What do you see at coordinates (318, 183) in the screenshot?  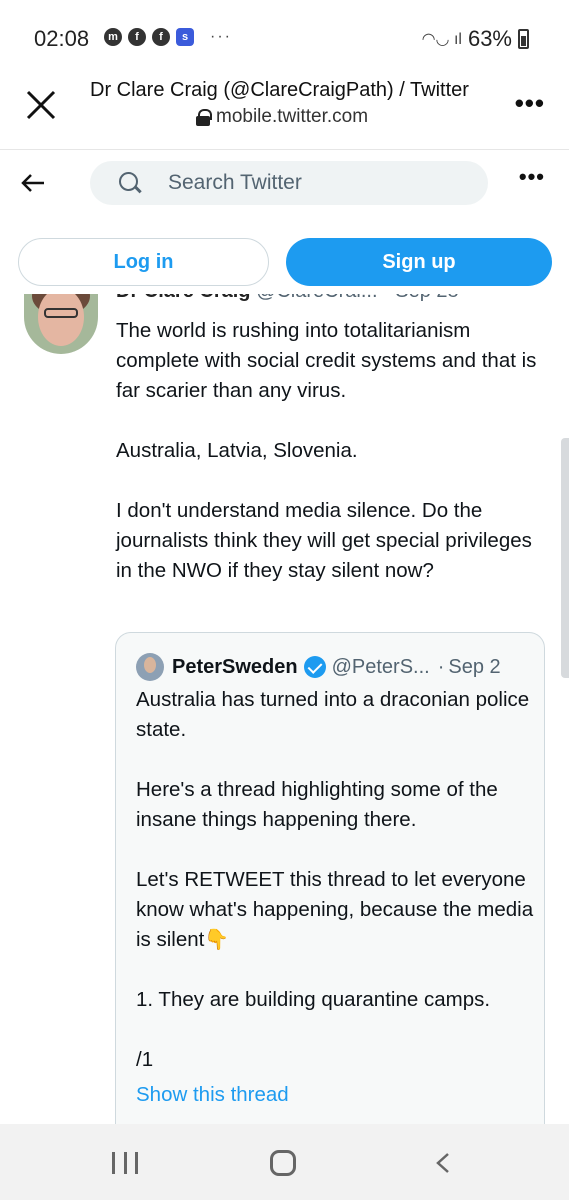 I see `search-input` at bounding box center [318, 183].